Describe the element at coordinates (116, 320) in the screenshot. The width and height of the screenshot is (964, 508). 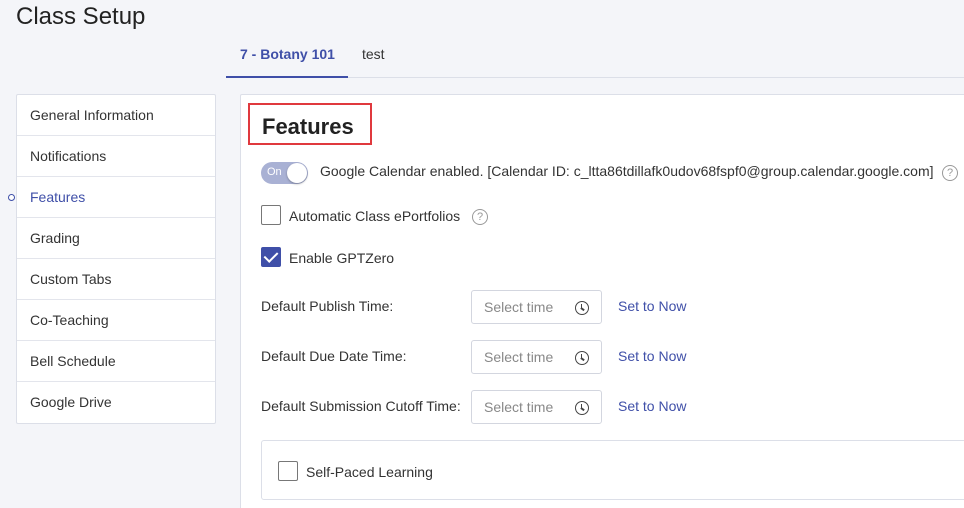
I see `sidebar-item-co-teaching: Co-Teaching` at that location.